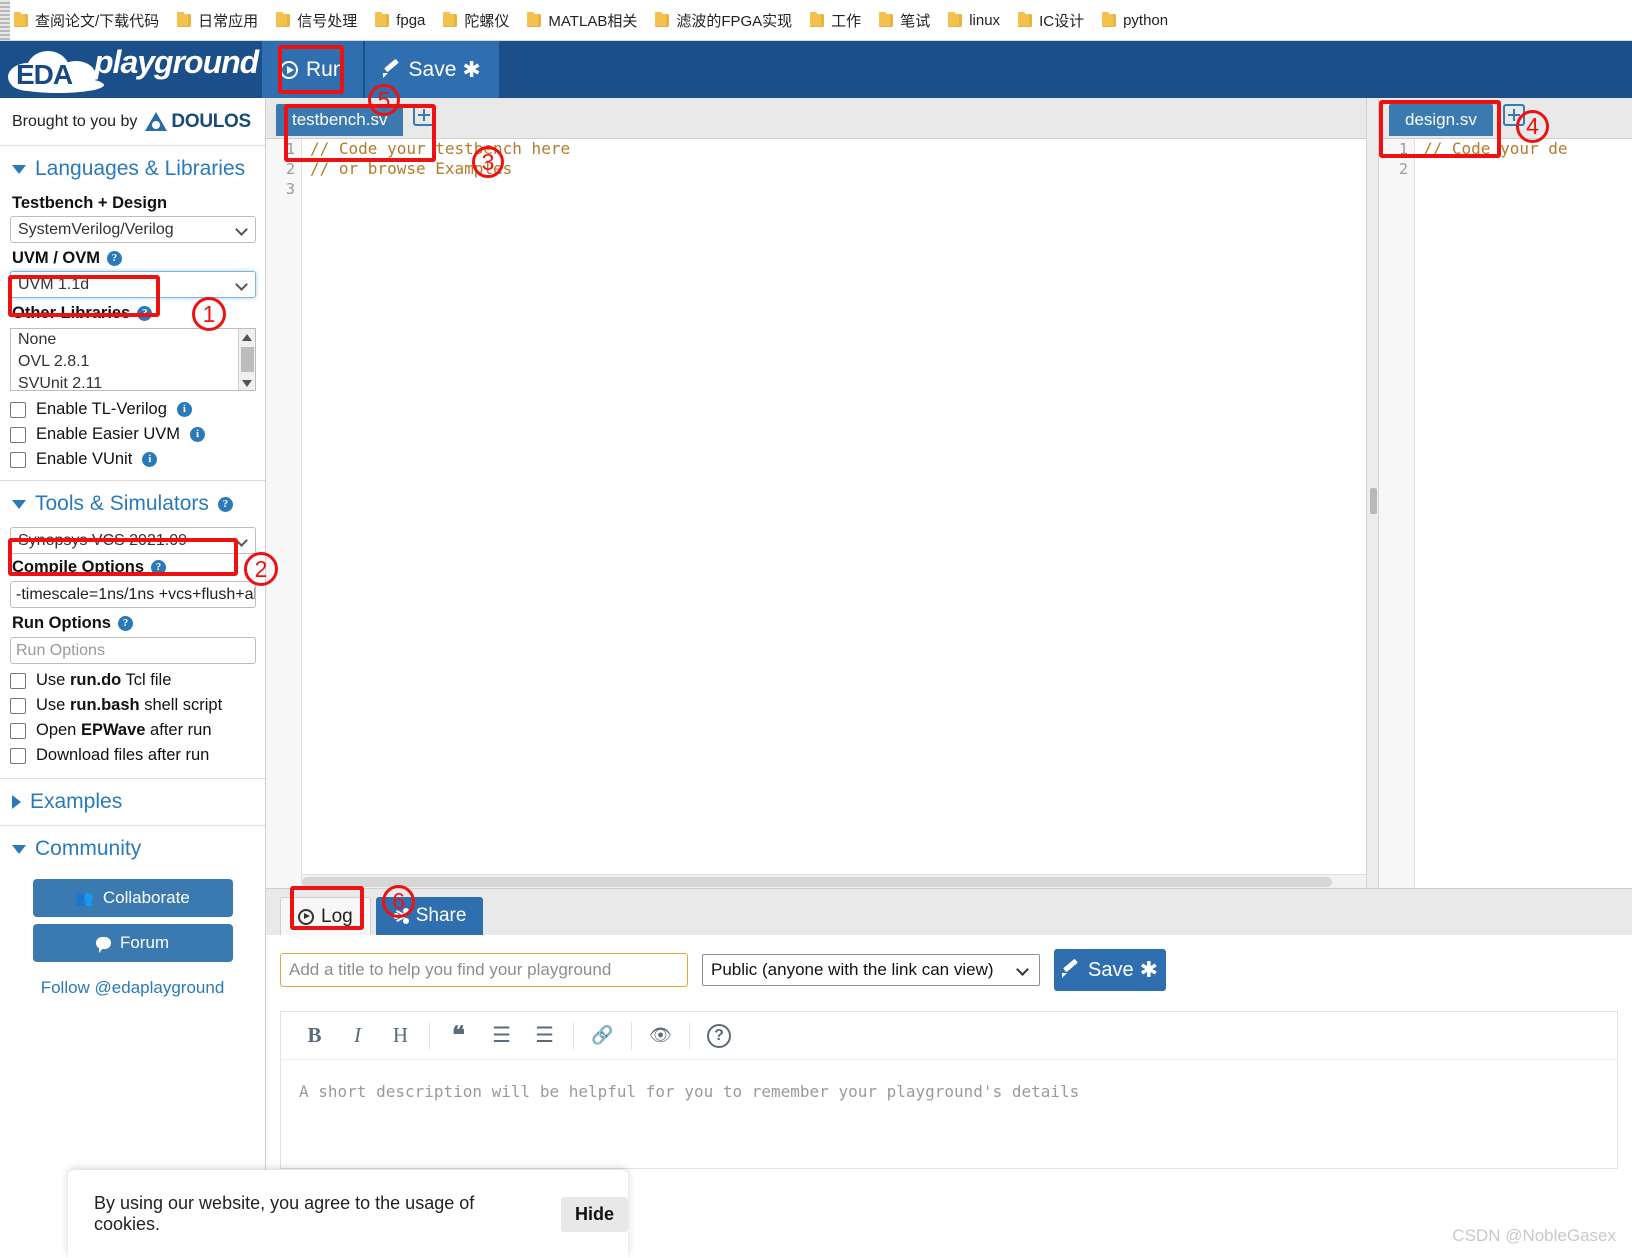 This screenshot has height=1258, width=1632. What do you see at coordinates (132, 409) in the screenshot?
I see `checkbox-row-tl-verilog: Enable TL-Verilog i` at bounding box center [132, 409].